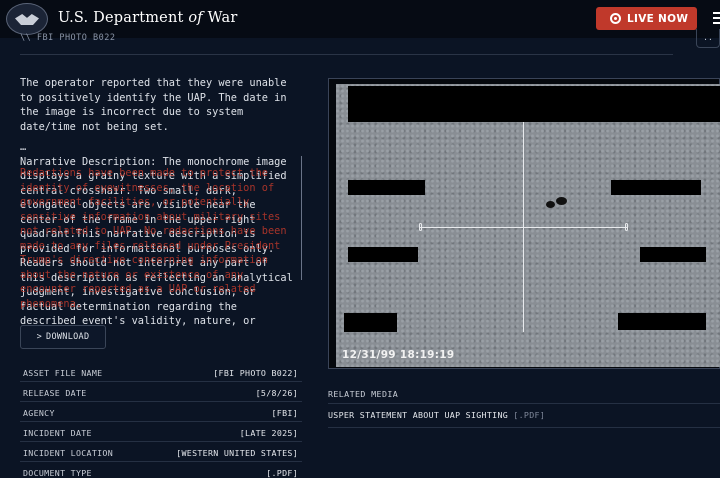 The width and height of the screenshot is (720, 478). I want to click on related-media-ext: [.PDF], so click(529, 415).